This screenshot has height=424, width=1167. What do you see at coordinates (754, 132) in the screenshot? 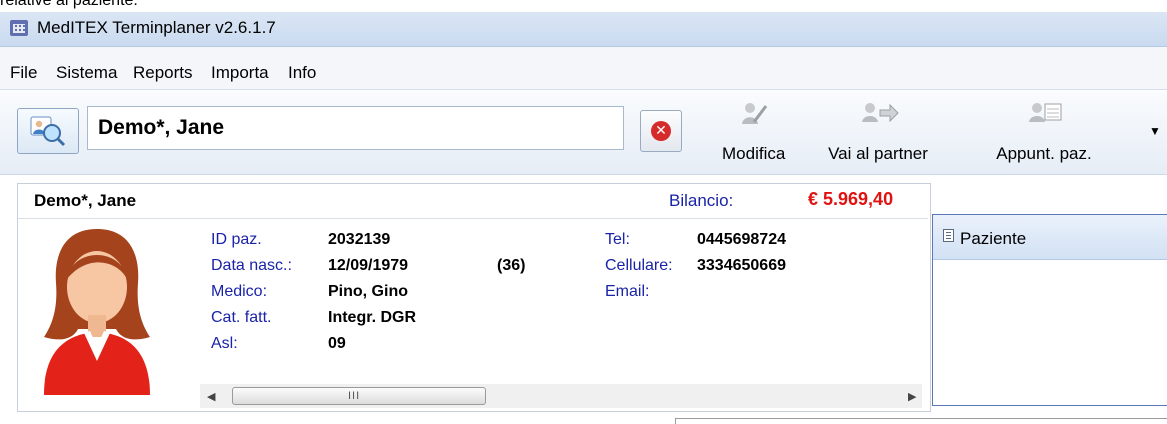
I see `edit-button: Modifica` at bounding box center [754, 132].